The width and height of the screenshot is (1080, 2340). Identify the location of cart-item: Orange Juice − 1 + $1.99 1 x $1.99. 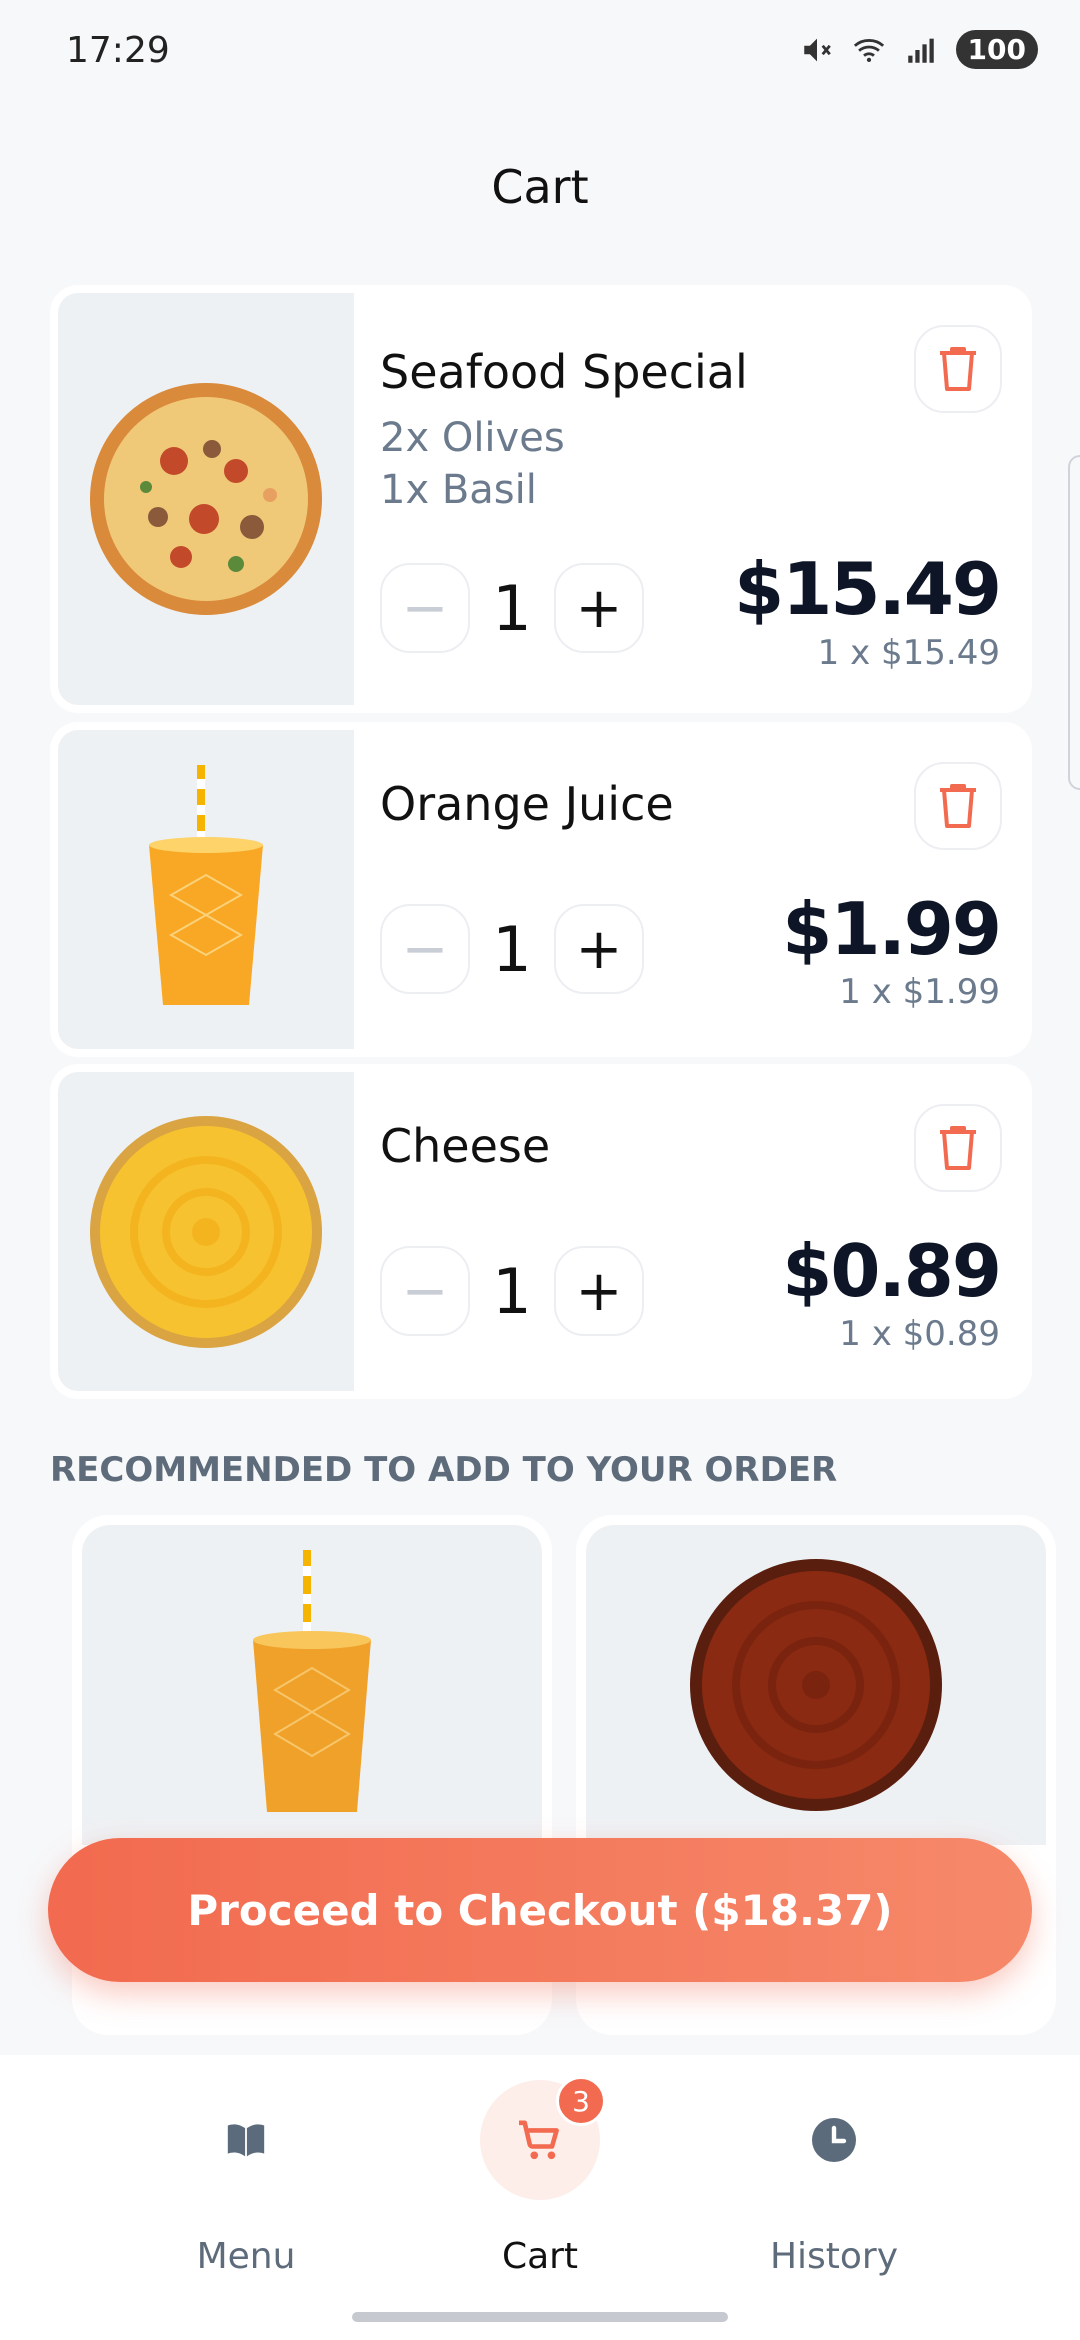
(541, 889).